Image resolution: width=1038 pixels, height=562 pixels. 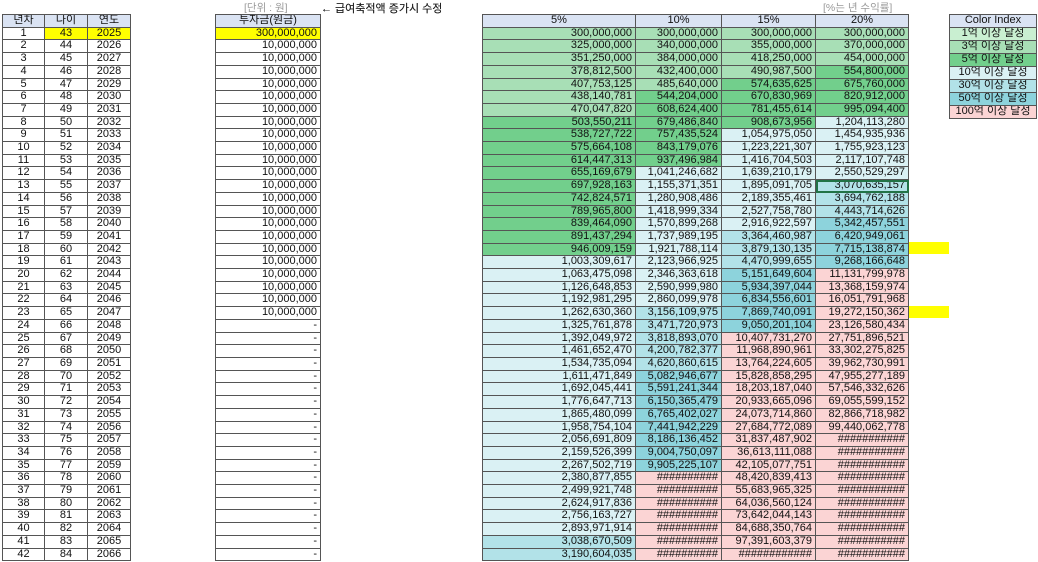 I want to click on balance-cell: 84,688,350,764, so click(x=769, y=529).